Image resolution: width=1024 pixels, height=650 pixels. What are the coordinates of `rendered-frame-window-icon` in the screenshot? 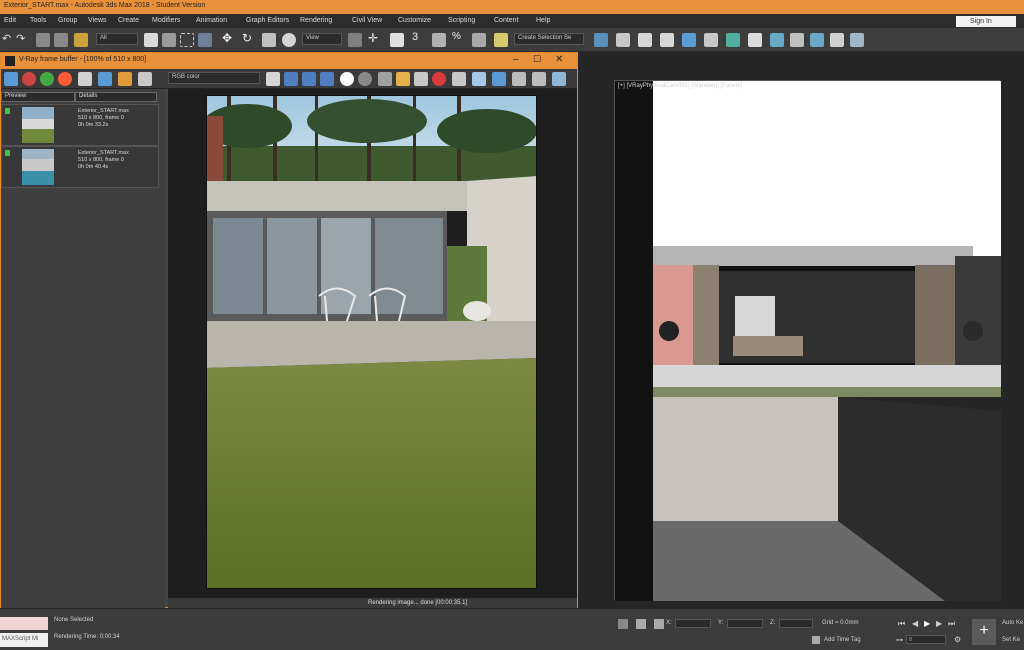 It's located at (797, 40).